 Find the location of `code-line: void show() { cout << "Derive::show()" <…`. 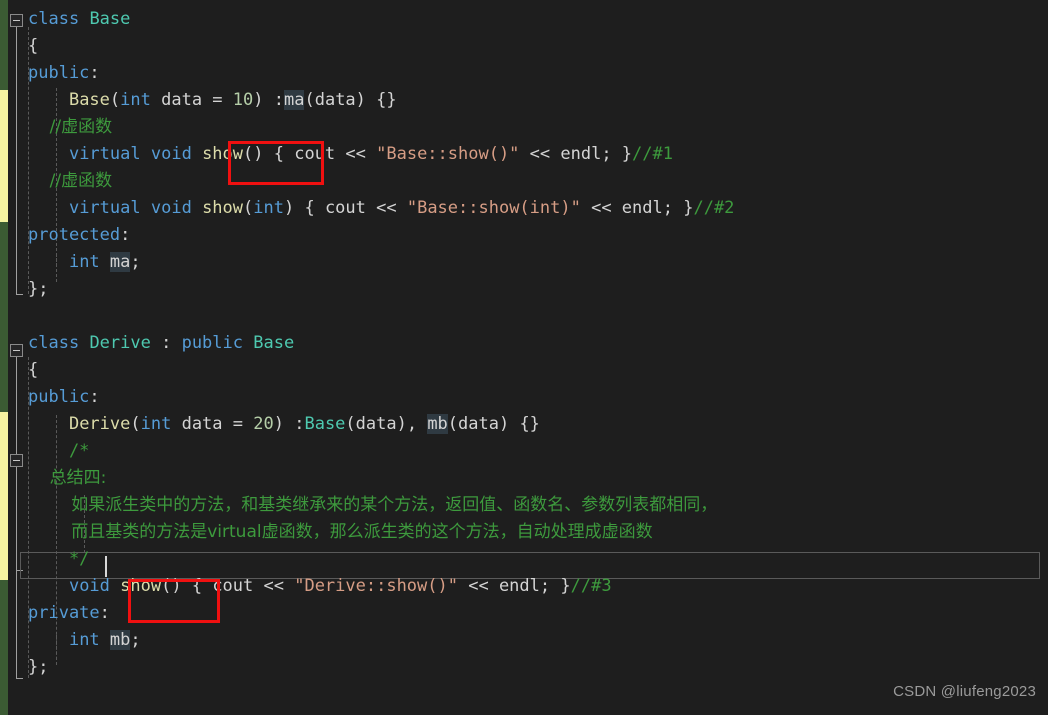

code-line: void show() { cout << "Derive::show()" <… is located at coordinates (320, 586).